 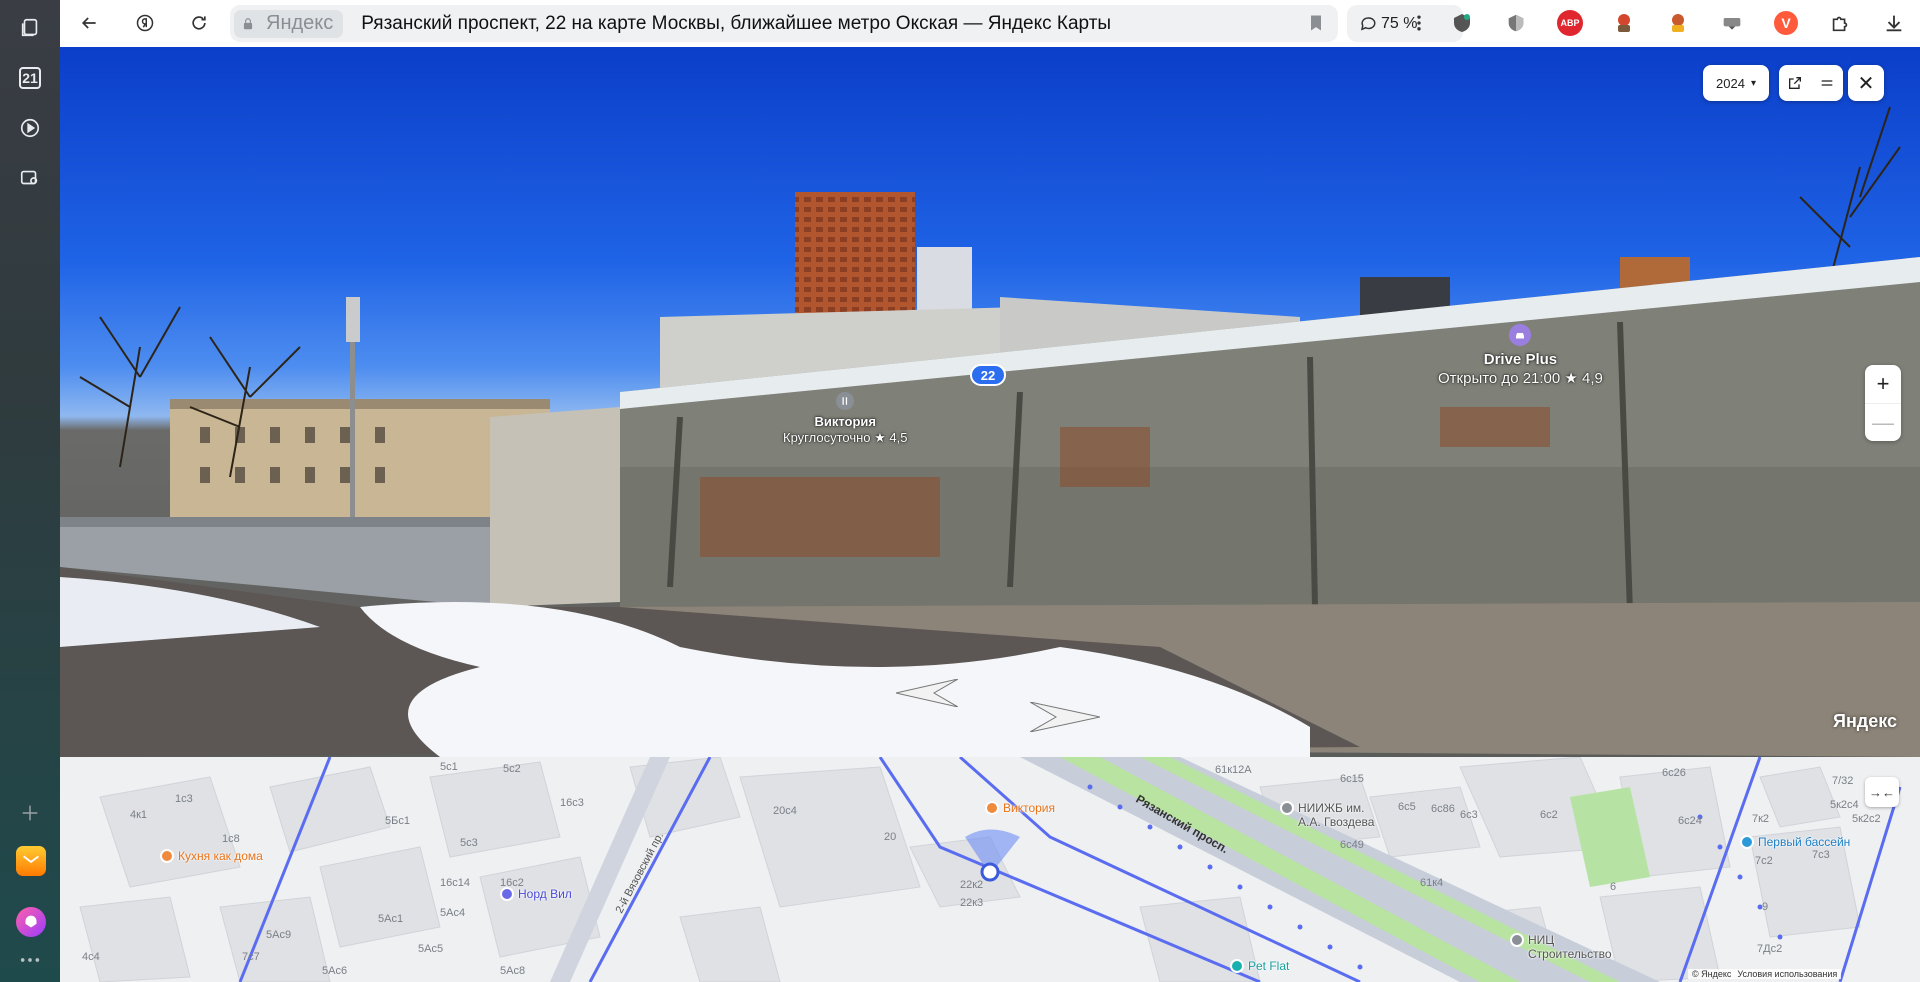 I want to click on nav-arrow-forward-icon, so click(x=1065, y=717).